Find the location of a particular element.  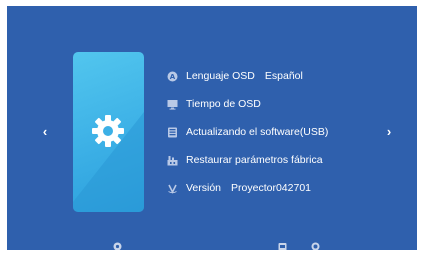

settings-category-card is located at coordinates (108, 132).